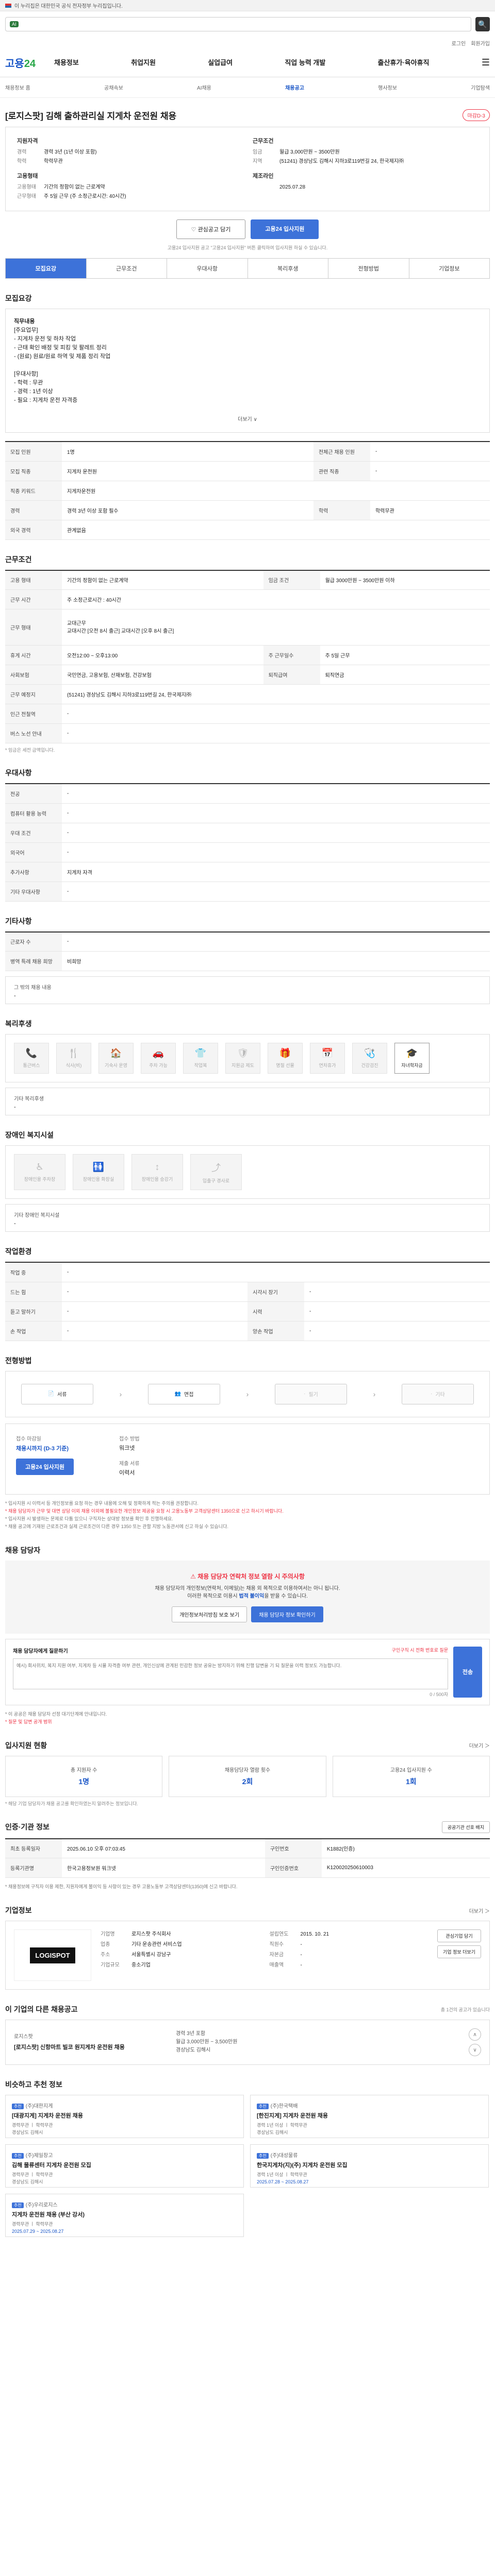 The image size is (495, 2576). Describe the element at coordinates (305, 62) in the screenshot. I see `gnb-item-training: 직업 능력 개발` at that location.